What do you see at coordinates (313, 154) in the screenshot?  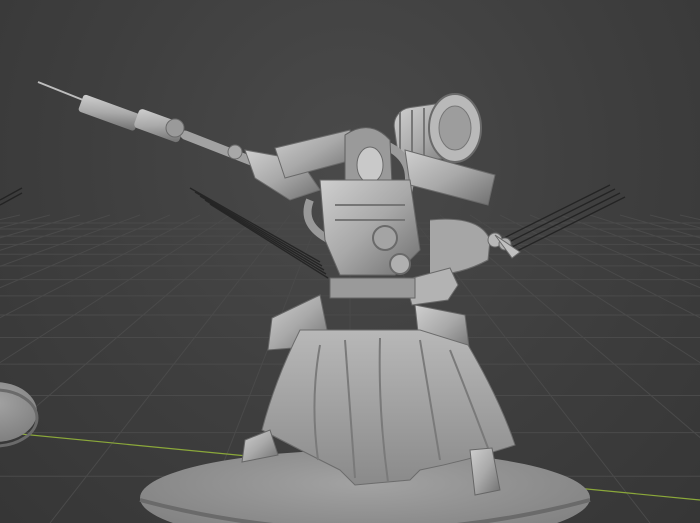 I see `left-shoulder-pad` at bounding box center [313, 154].